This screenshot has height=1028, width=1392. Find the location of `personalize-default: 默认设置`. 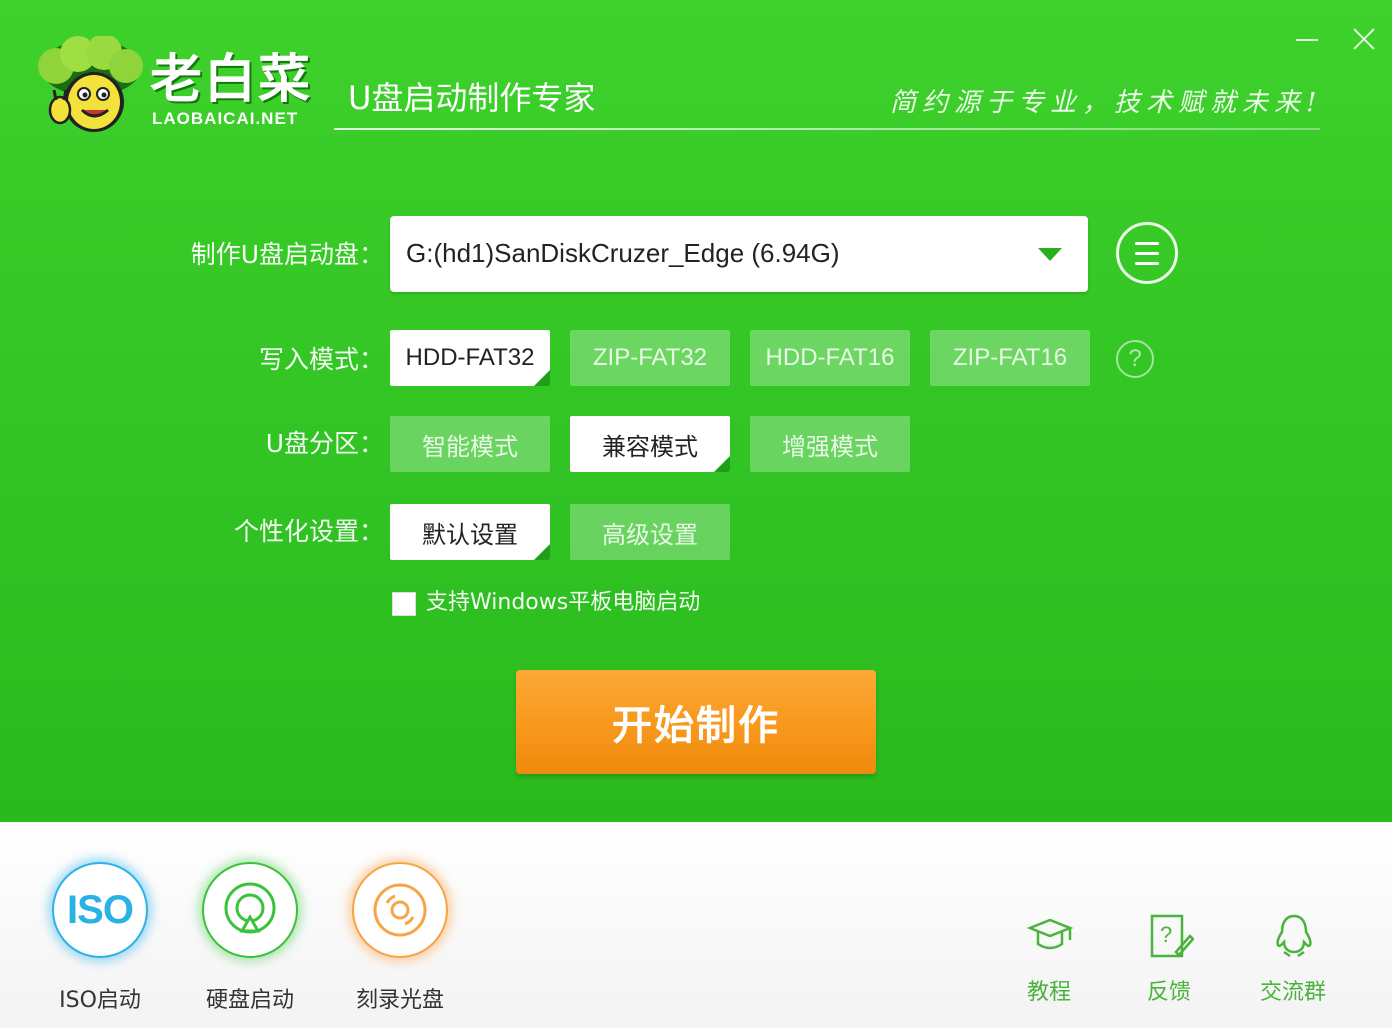

personalize-default: 默认设置 is located at coordinates (470, 532).